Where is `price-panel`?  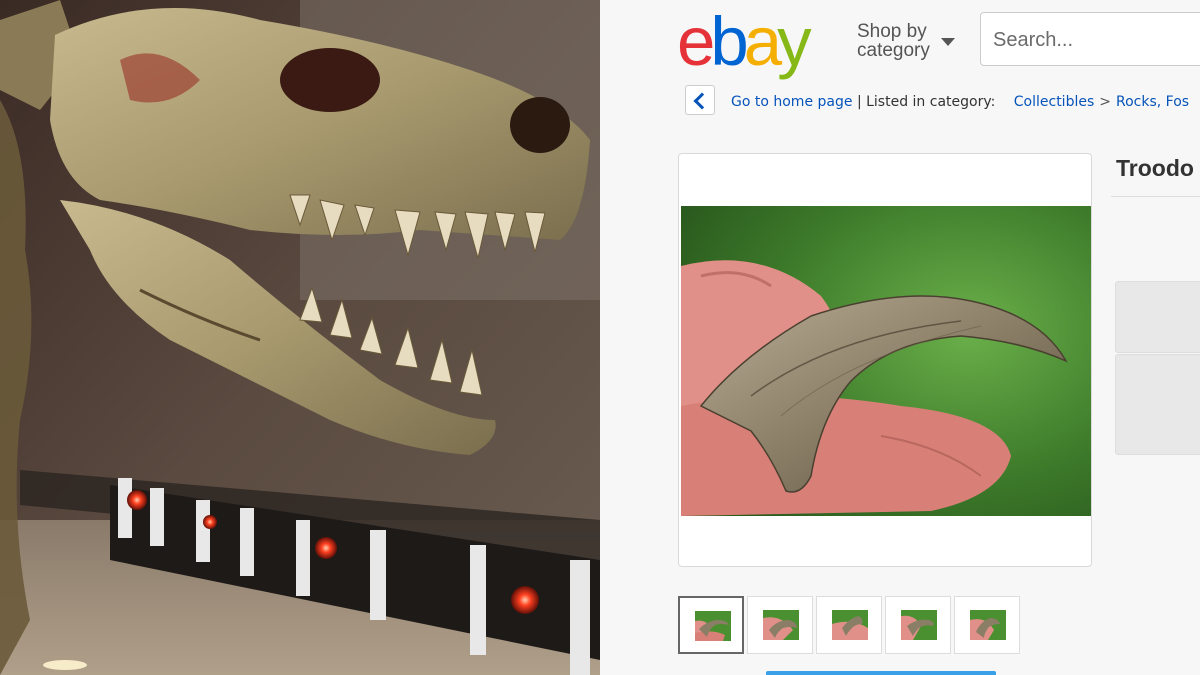
price-panel is located at coordinates (1157, 317).